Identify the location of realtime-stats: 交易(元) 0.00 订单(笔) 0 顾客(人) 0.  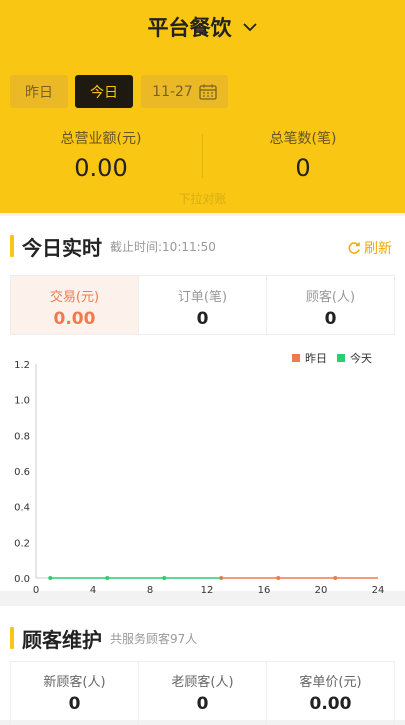
(202, 305).